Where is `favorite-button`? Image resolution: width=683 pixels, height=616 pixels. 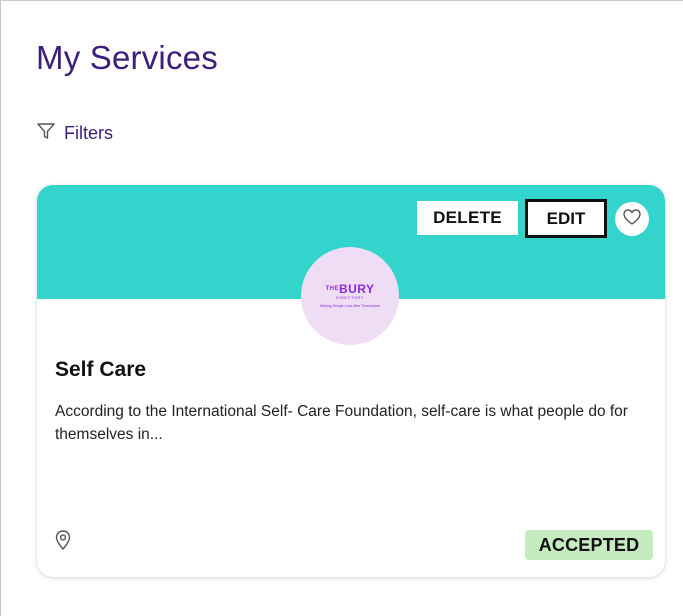
favorite-button is located at coordinates (632, 219).